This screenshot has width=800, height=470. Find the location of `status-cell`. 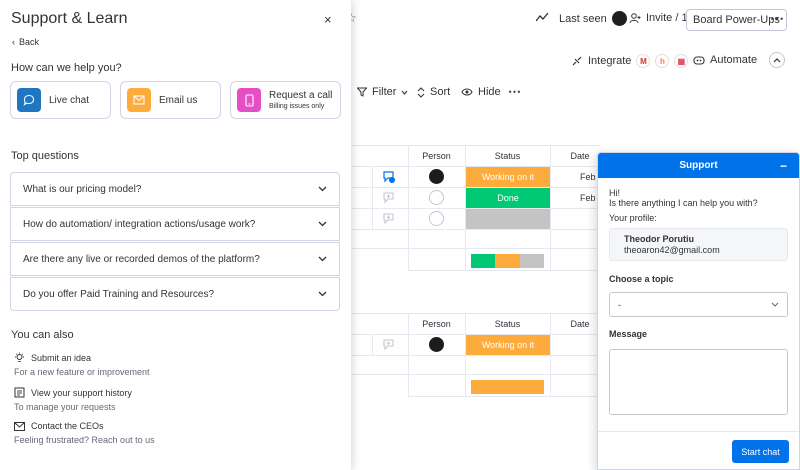

status-cell is located at coordinates (508, 219).